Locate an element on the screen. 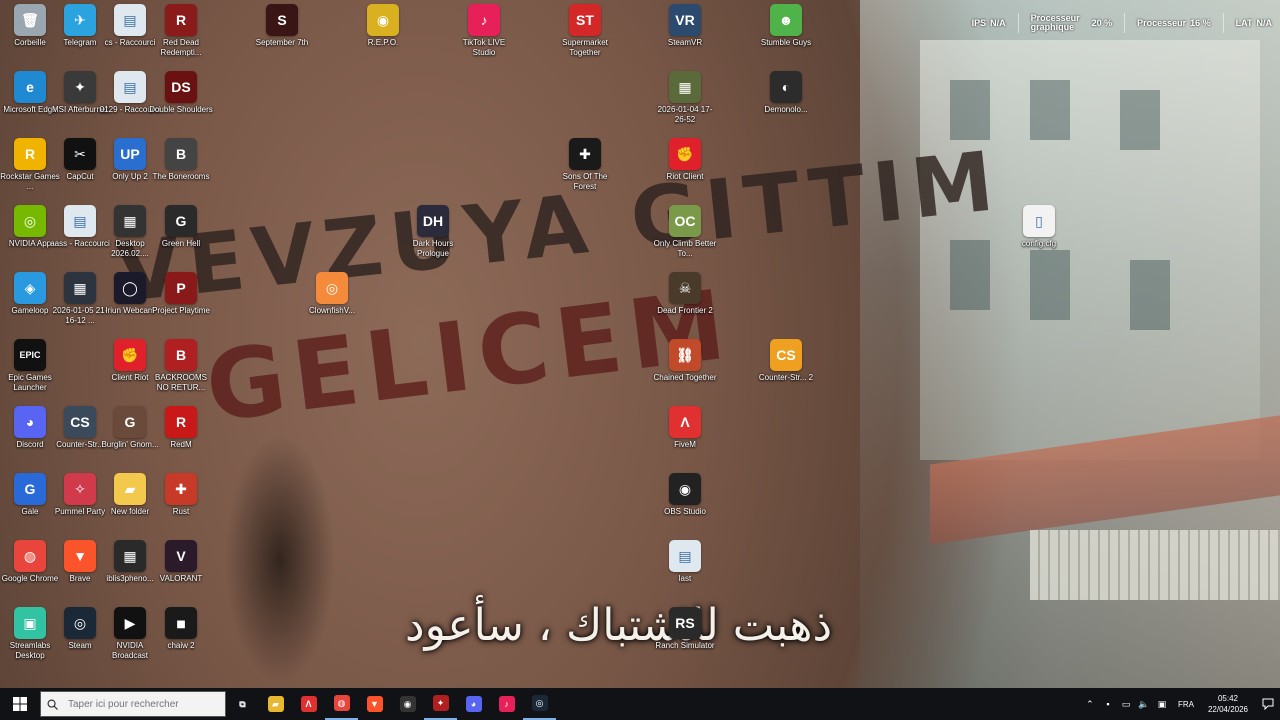 Image resolution: width=1280 pixels, height=720 pixels. network-icon: ▣ is located at coordinates (1162, 704).